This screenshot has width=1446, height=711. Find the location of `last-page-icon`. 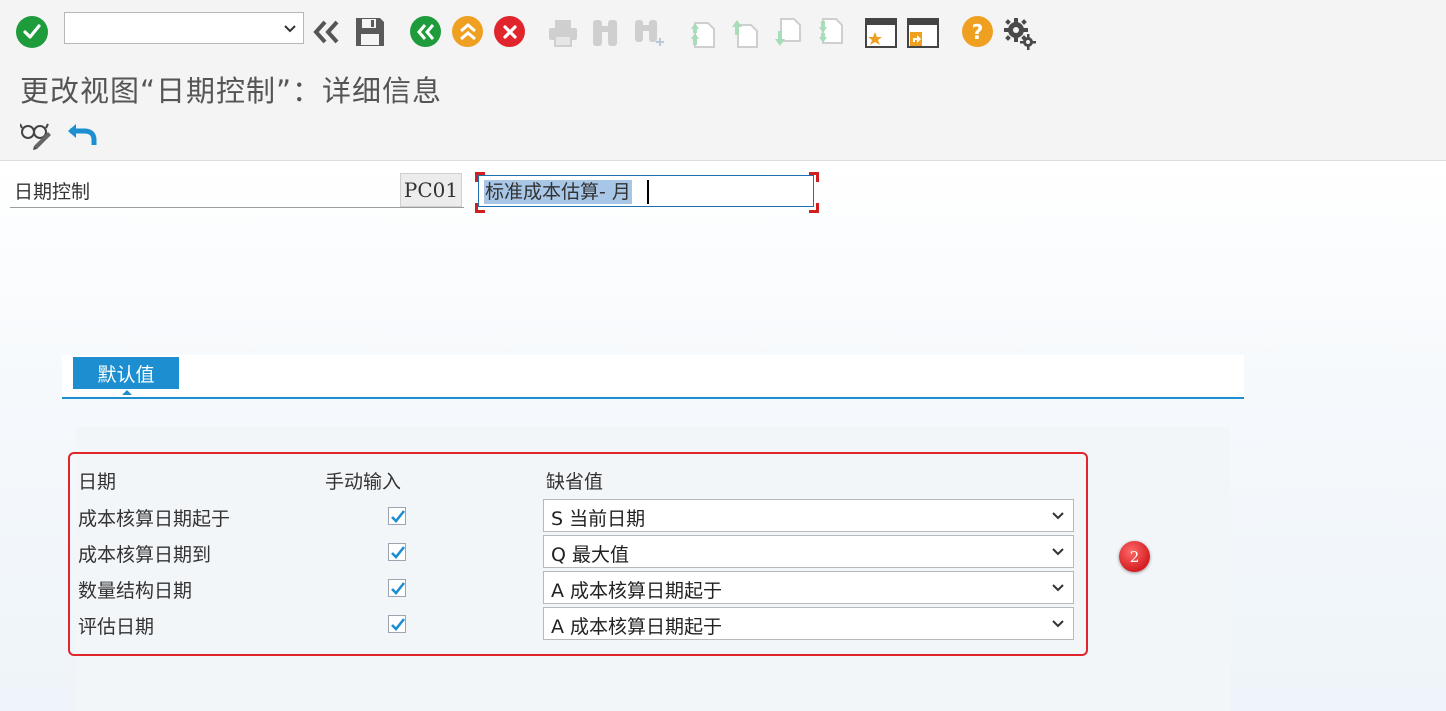

last-page-icon is located at coordinates (829, 33).